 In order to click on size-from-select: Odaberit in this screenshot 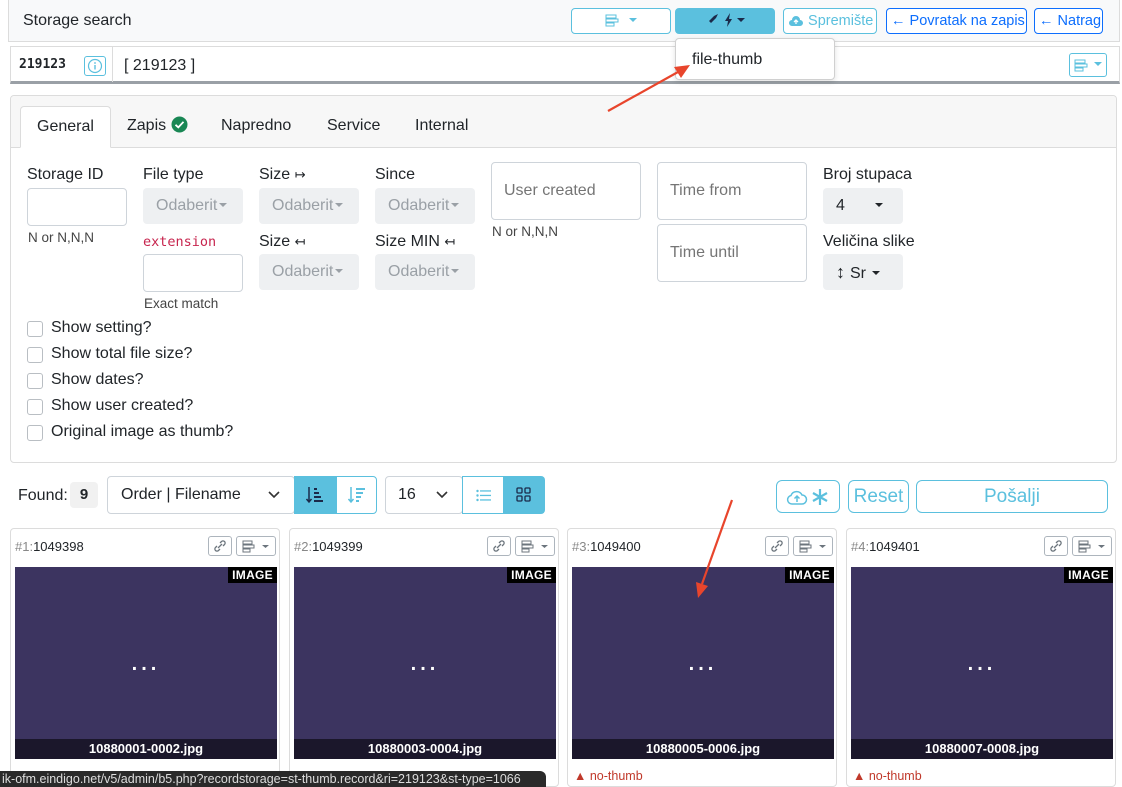, I will do `click(309, 206)`.